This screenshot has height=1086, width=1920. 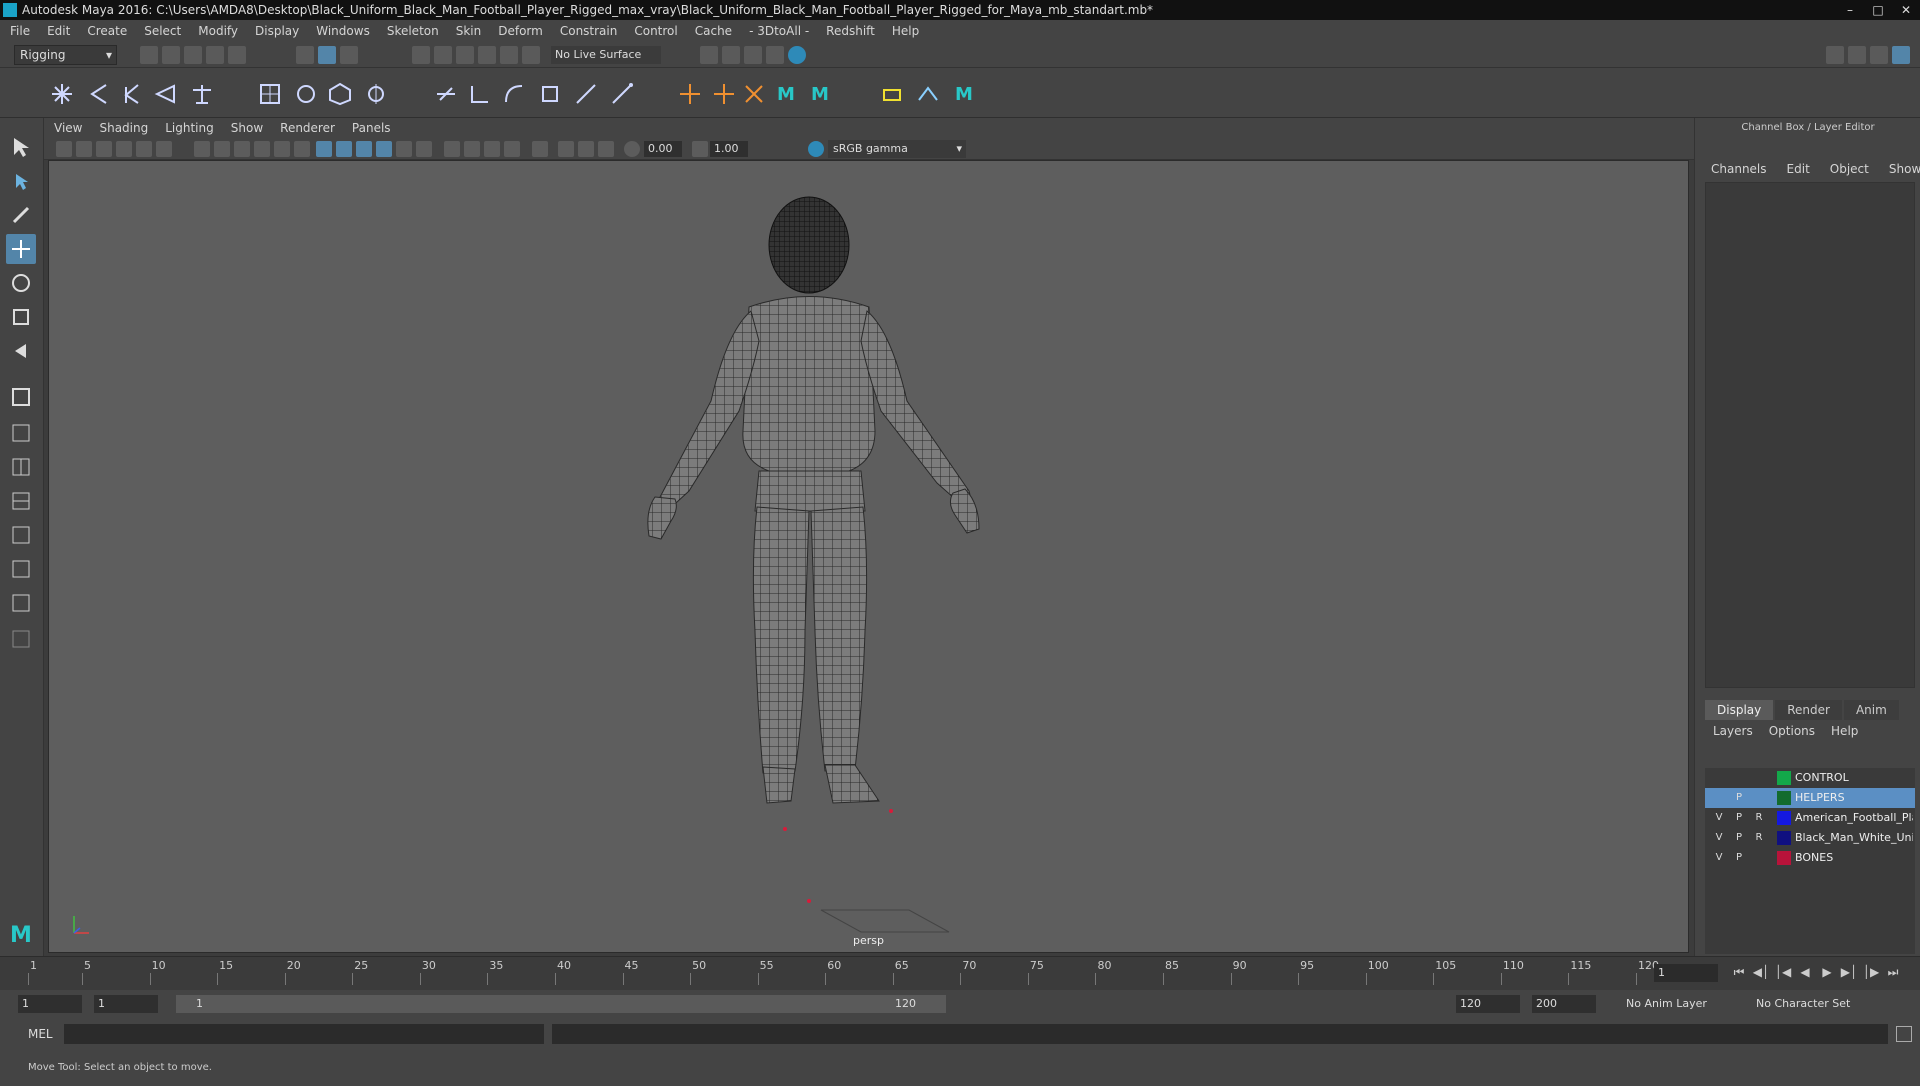 I want to click on joint-tool-icon, so click(x=62, y=94).